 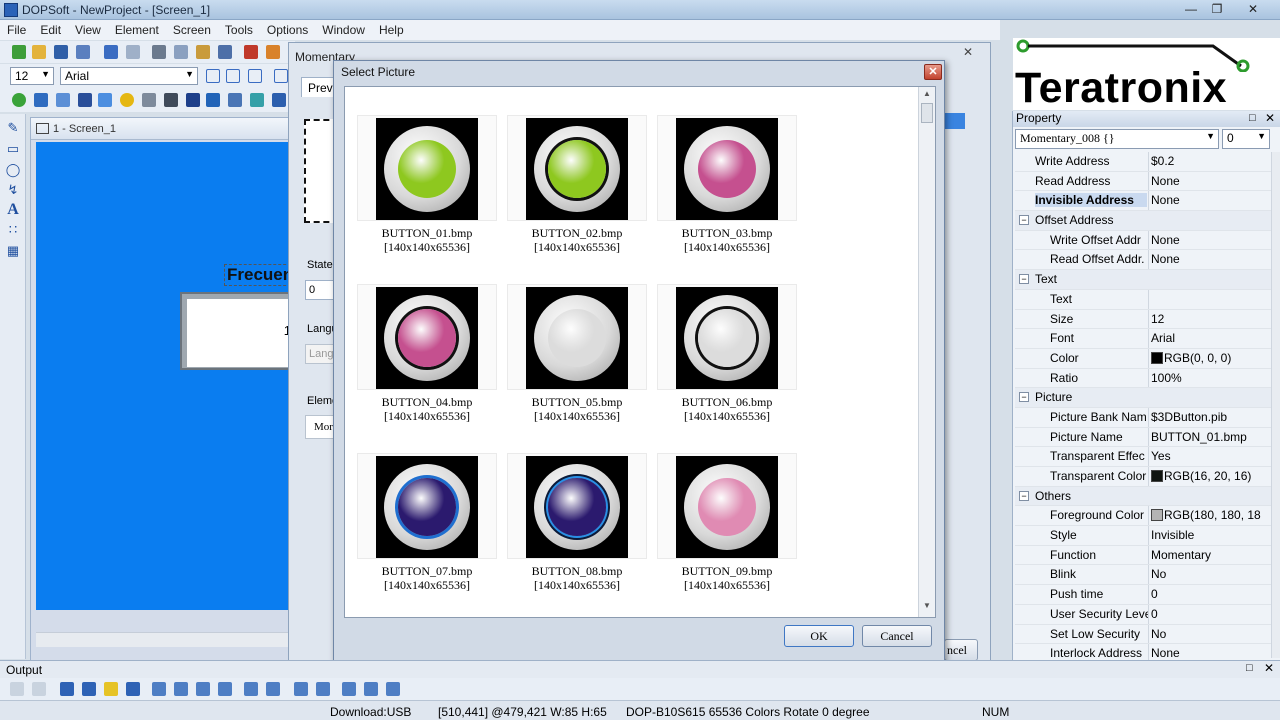 What do you see at coordinates (13, 170) in the screenshot?
I see `circle-icon: ◯` at bounding box center [13, 170].